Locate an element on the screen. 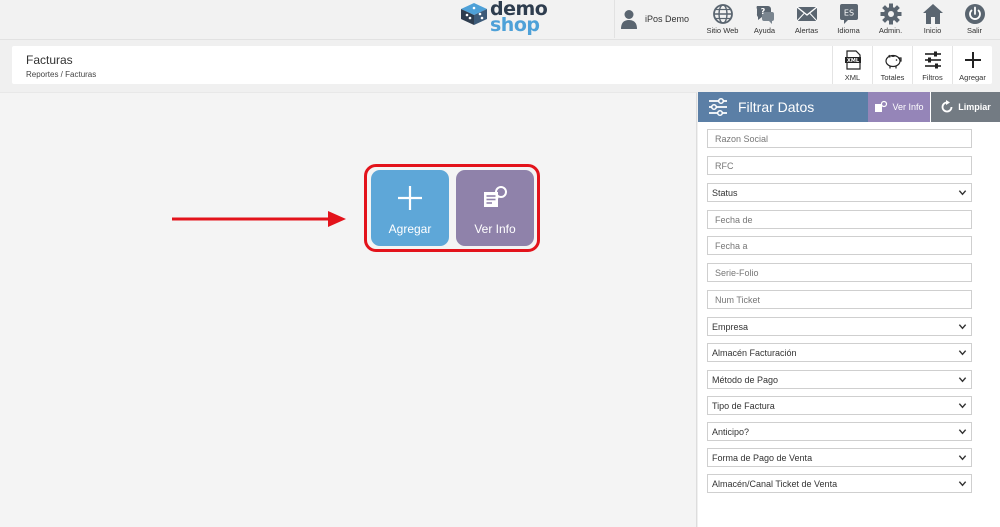 The image size is (1000, 527). power-icon is located at coordinates (974, 14).